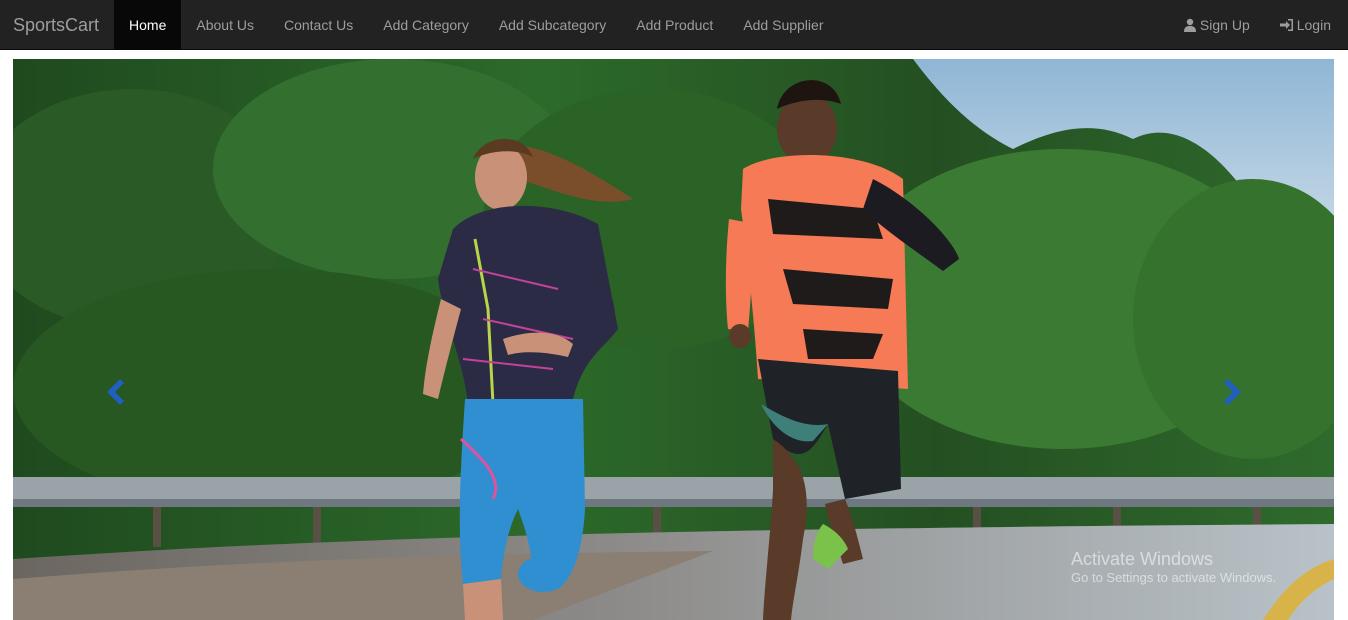  What do you see at coordinates (318, 24) in the screenshot?
I see `nav-contact-us: Contact Us` at bounding box center [318, 24].